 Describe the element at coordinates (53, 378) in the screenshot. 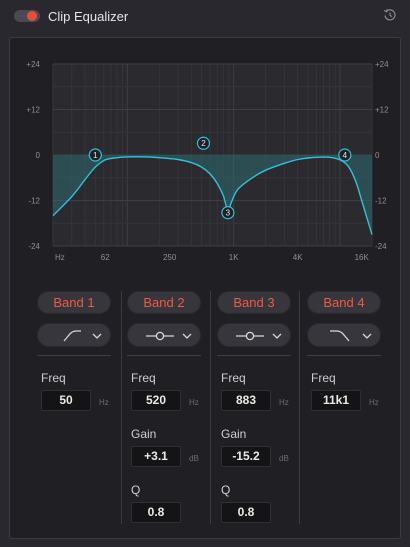

I see `band-1-freq-label: Freq` at that location.